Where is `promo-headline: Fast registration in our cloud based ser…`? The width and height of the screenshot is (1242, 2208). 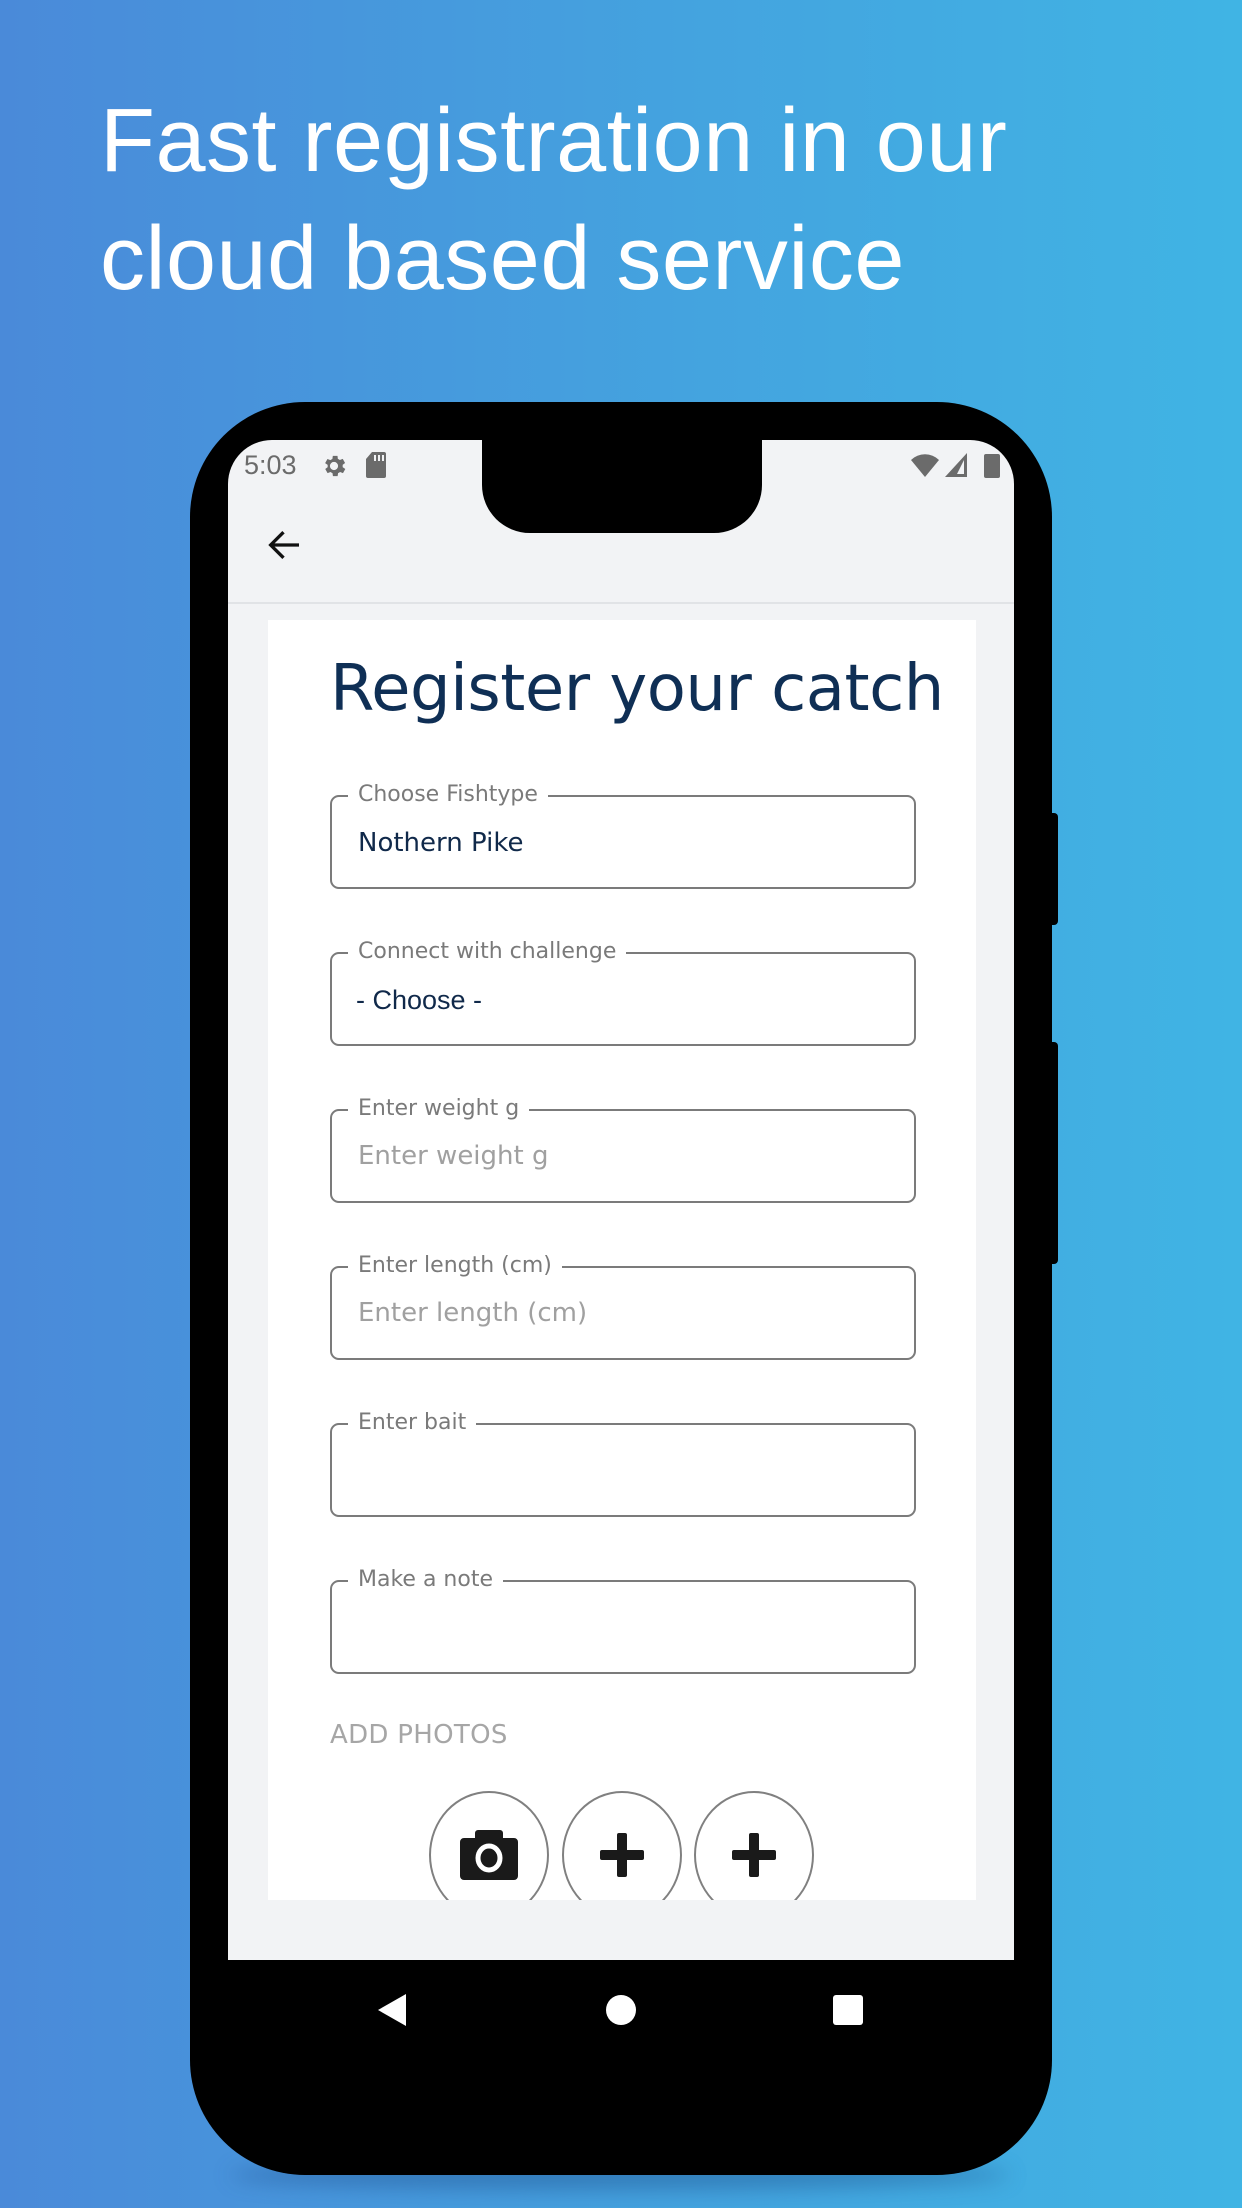 promo-headline: Fast registration in our cloud based ser… is located at coordinates (650, 200).